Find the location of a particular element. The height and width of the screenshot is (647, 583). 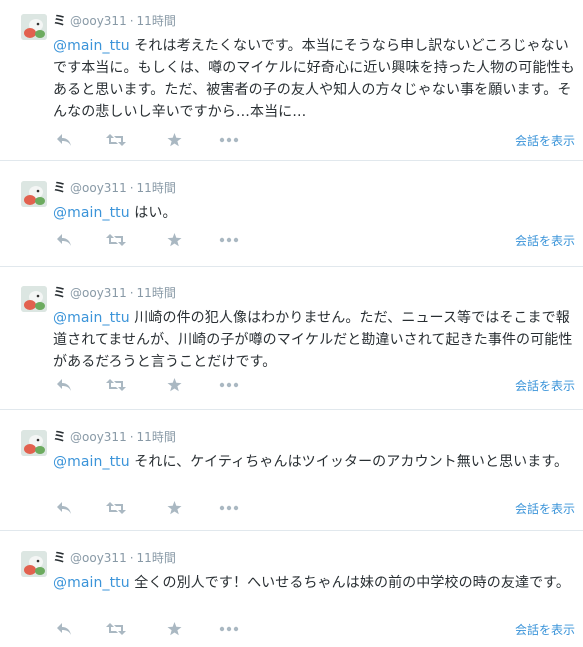

tweet-body: それに、ケイティちゃんはツイッターのアカウント無いと思います。 is located at coordinates (349, 462).